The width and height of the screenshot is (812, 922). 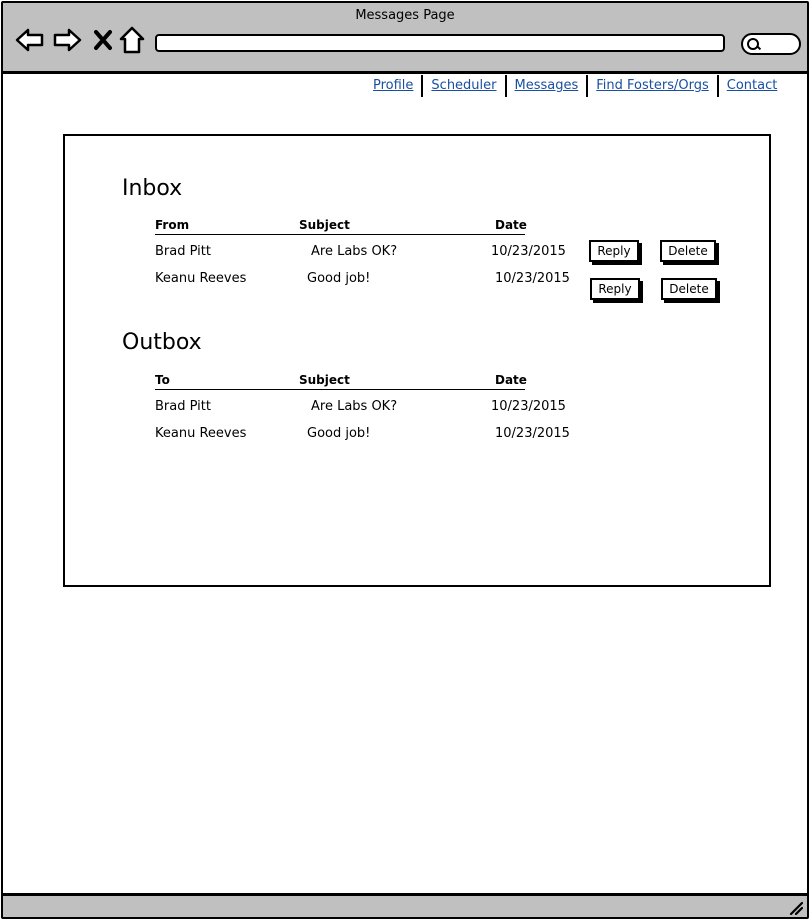 I want to click on outbox-table-header: To Subject Date, so click(x=341, y=381).